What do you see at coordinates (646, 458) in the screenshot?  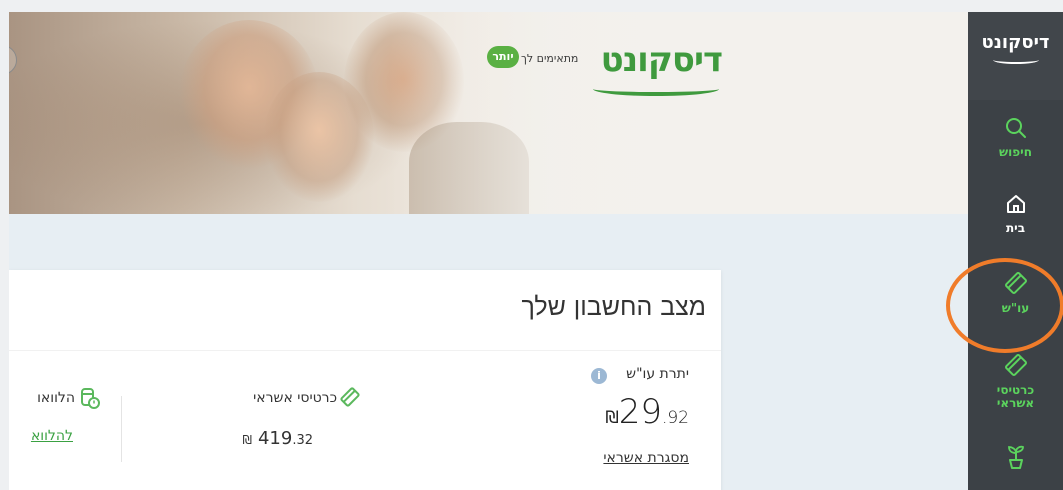 I see `credit-line-link: מסגרת אשראי` at bounding box center [646, 458].